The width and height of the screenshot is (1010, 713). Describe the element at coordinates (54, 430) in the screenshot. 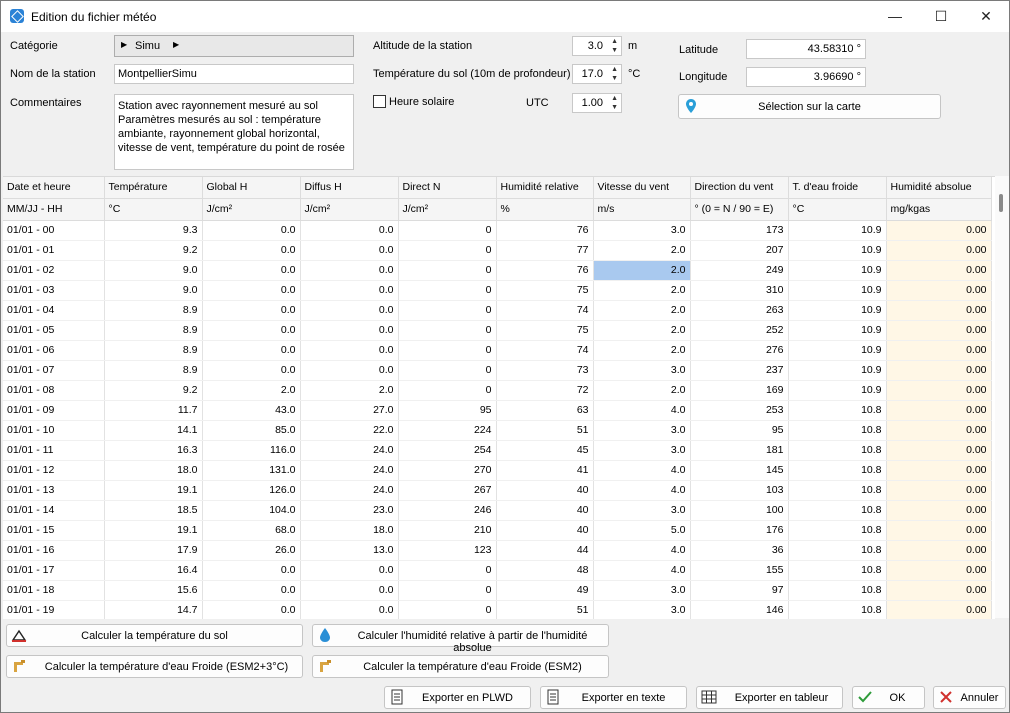

I see `table-cell: 01/01 - 10` at that location.